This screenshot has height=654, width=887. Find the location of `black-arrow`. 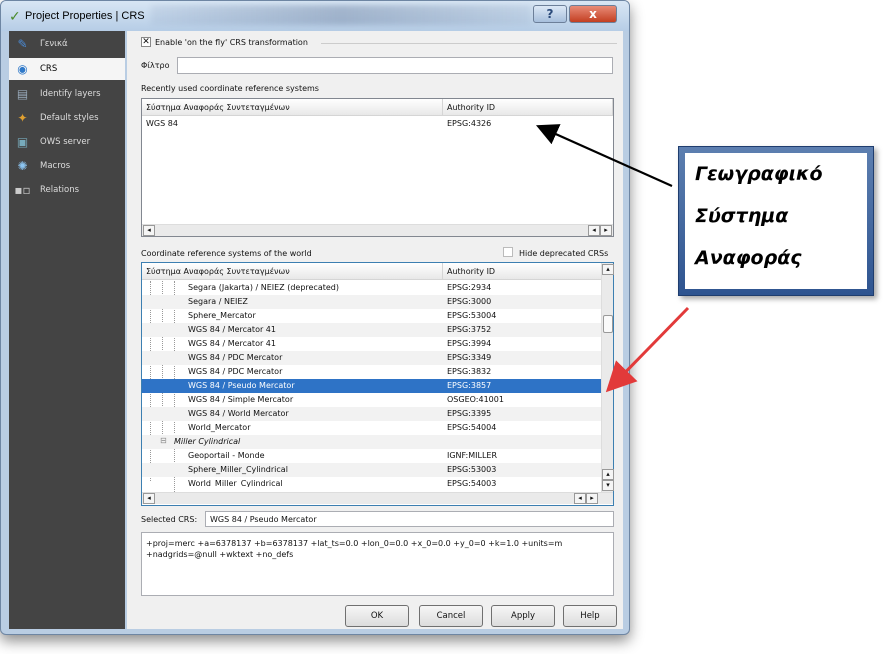

black-arrow is located at coordinates (604, 156).